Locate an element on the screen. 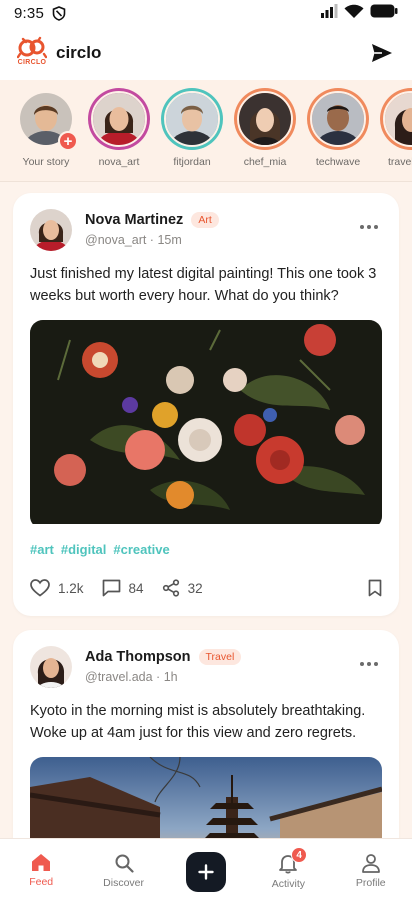 This screenshot has height=902, width=412. post-author-name: Nova Martinez is located at coordinates (134, 220).